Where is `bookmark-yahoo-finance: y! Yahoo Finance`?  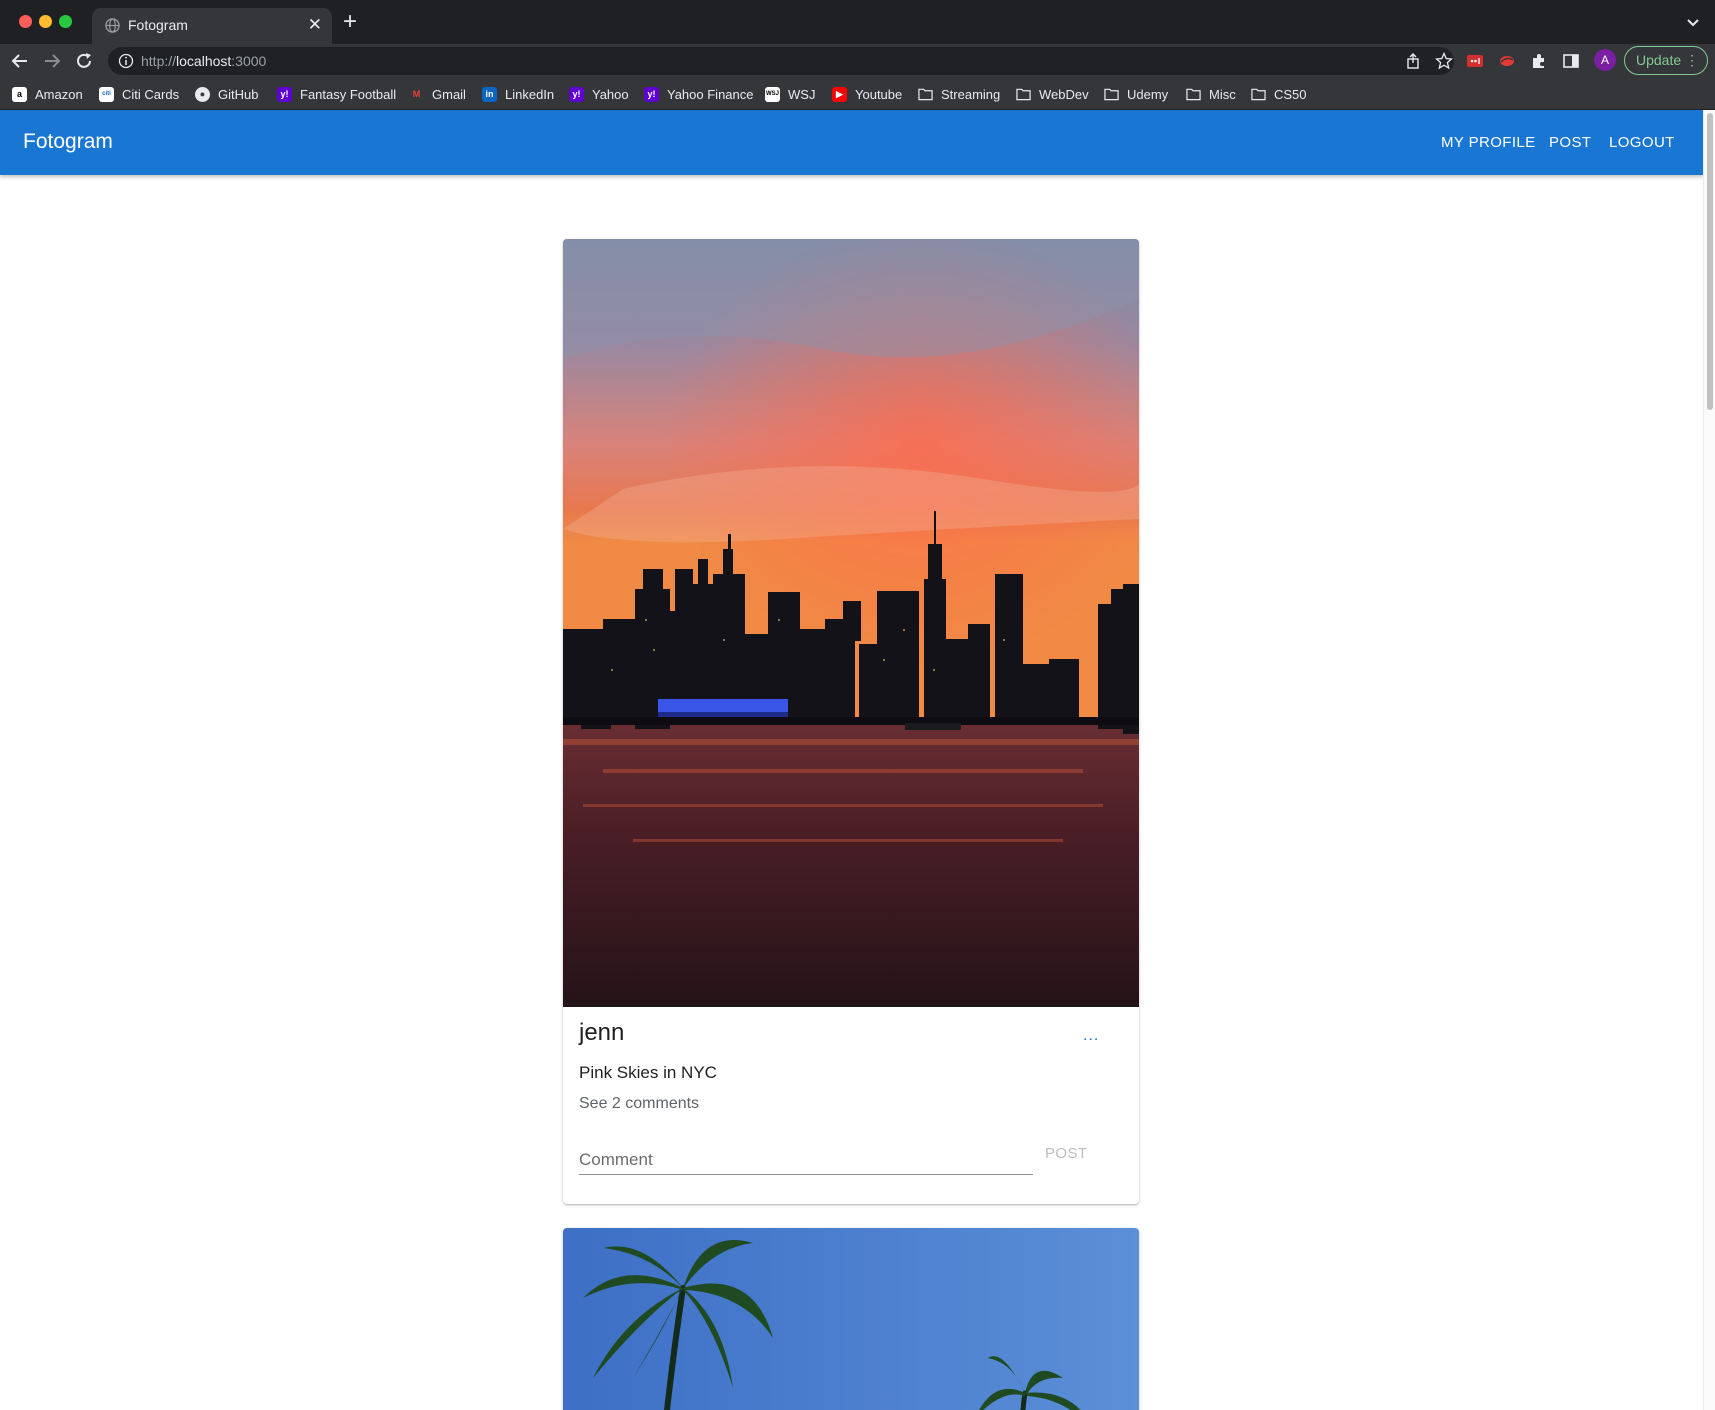 bookmark-yahoo-finance: y! Yahoo Finance is located at coordinates (699, 94).